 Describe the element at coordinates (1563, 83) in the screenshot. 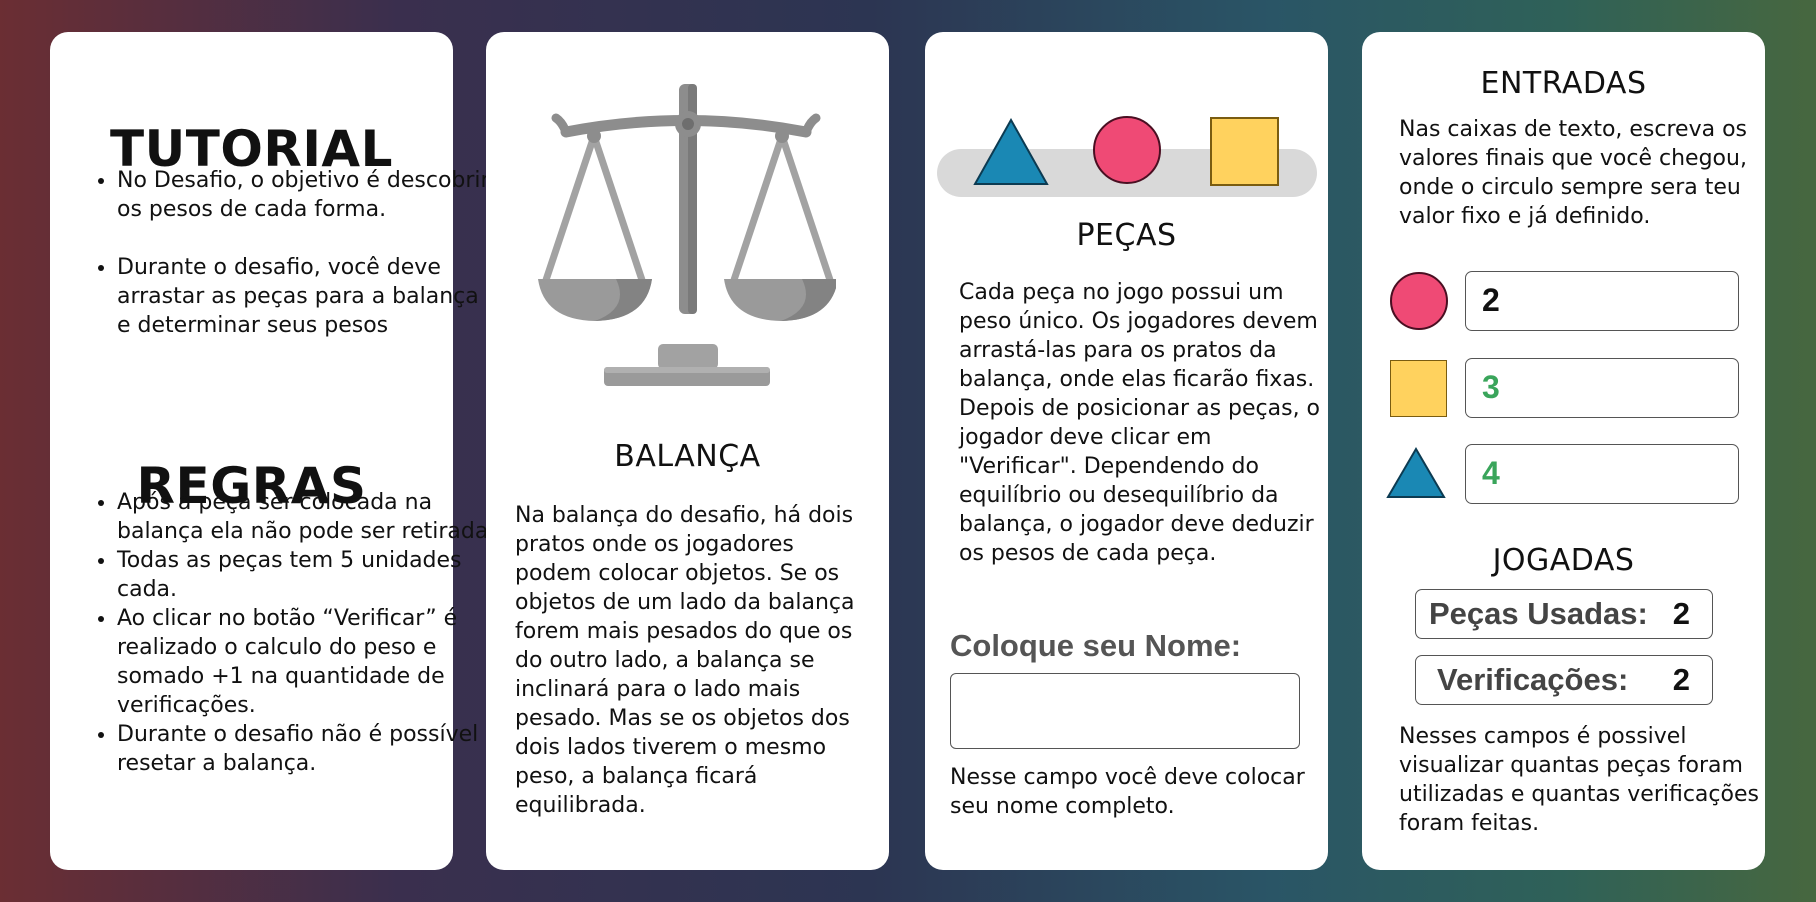

I see `entries-title: ENTRADAS` at that location.